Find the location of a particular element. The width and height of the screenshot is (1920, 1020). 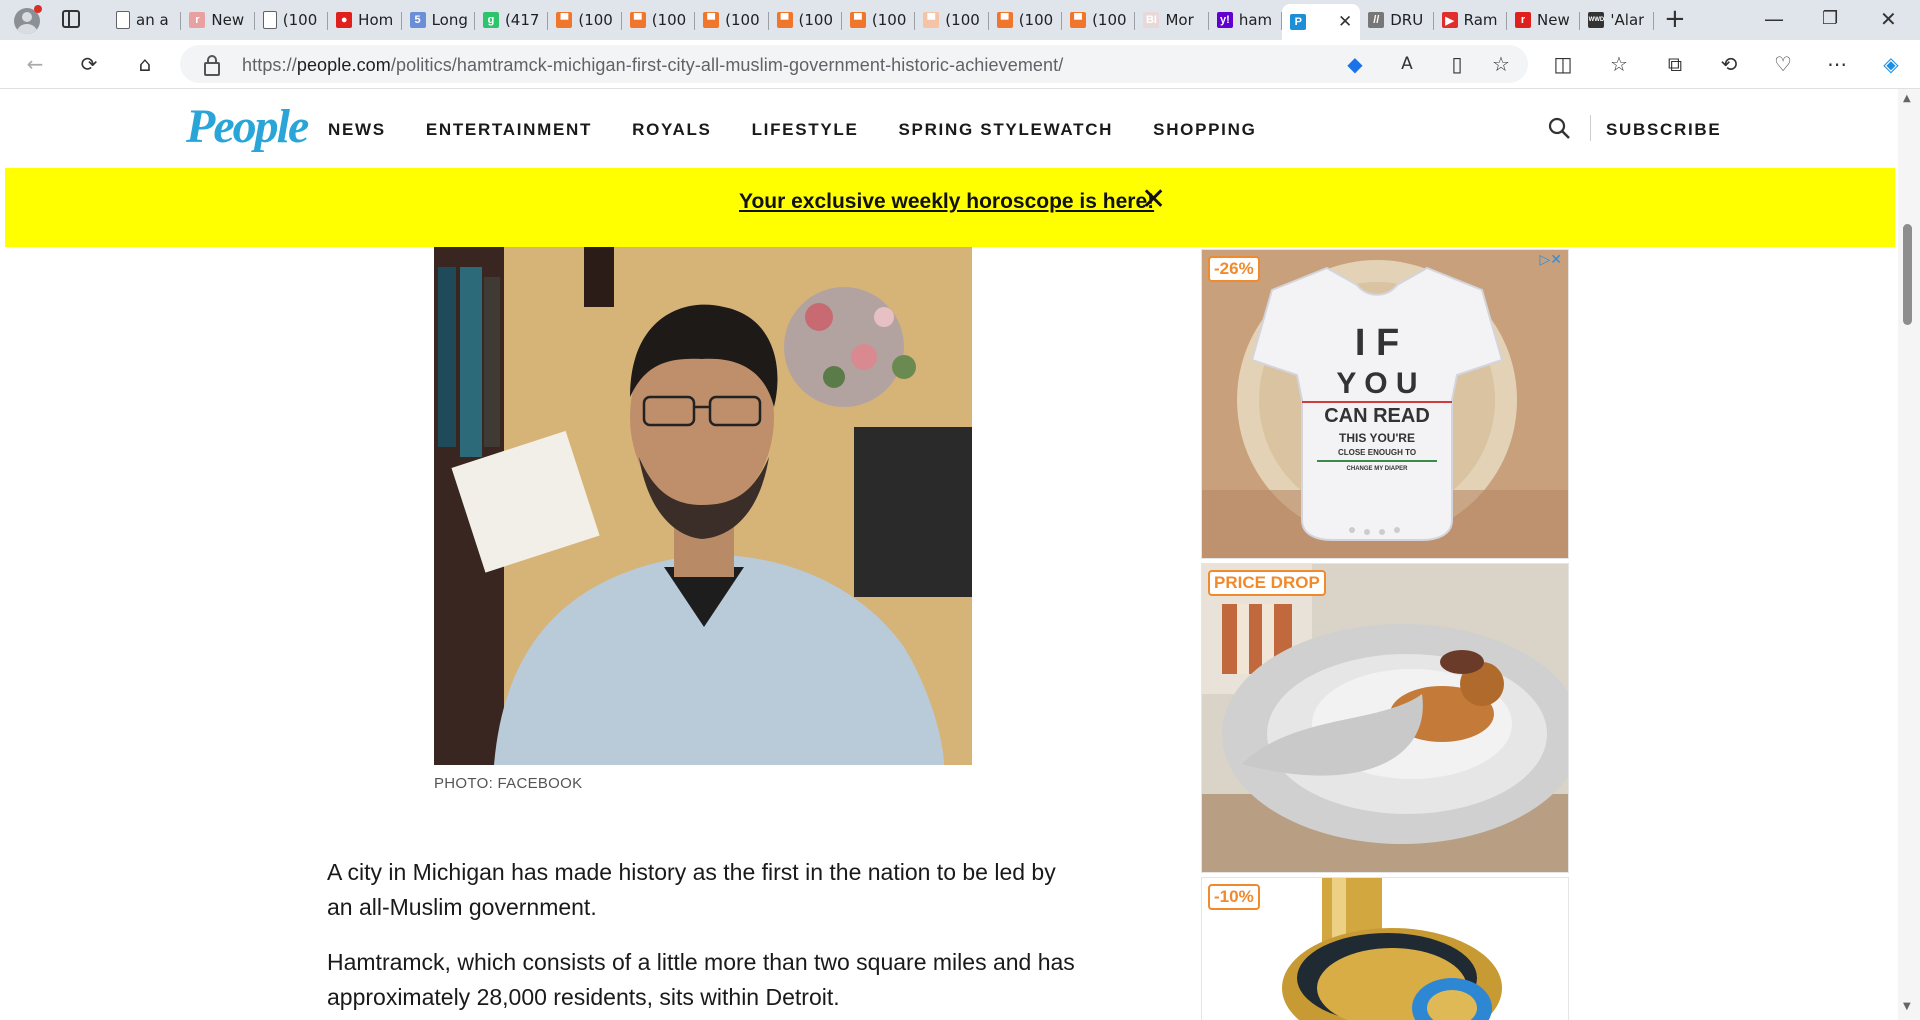

scroll-down-icon: ▼ is located at coordinates (1907, 1006).